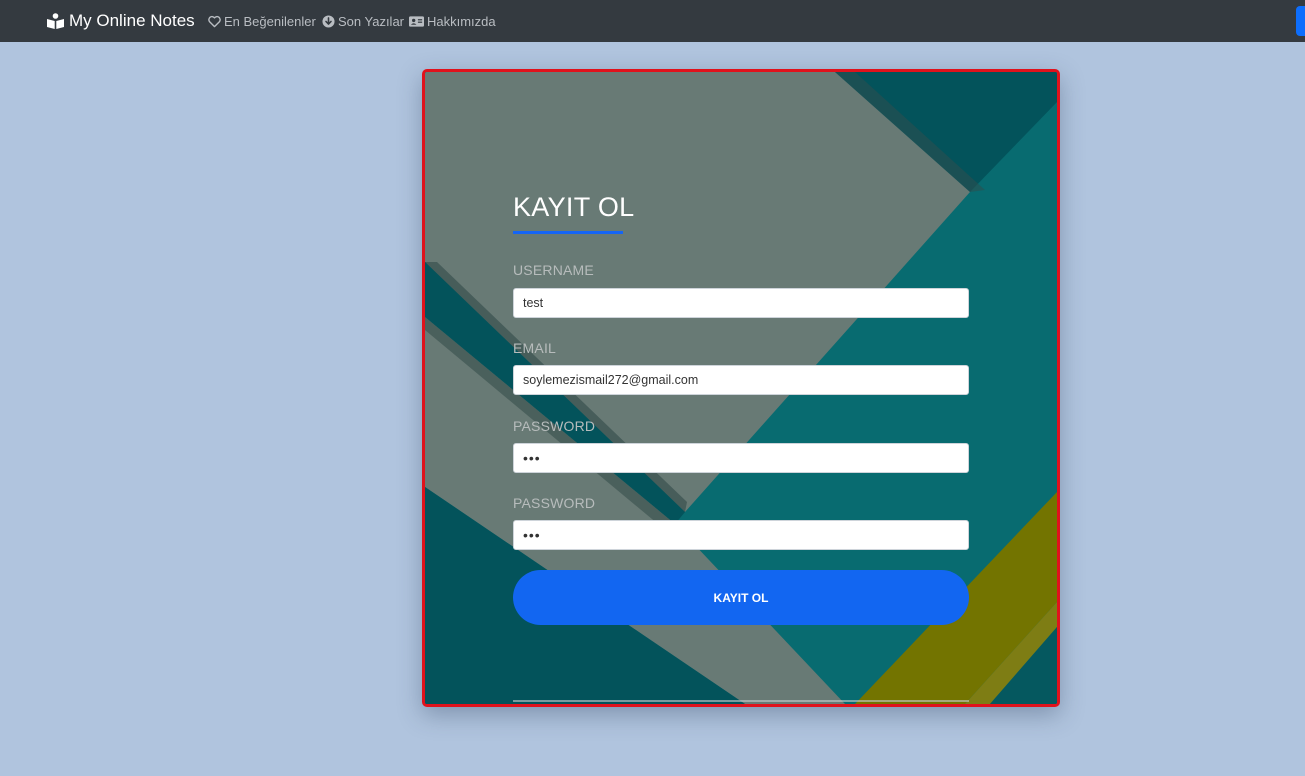  What do you see at coordinates (568, 232) in the screenshot?
I see `title-underline` at bounding box center [568, 232].